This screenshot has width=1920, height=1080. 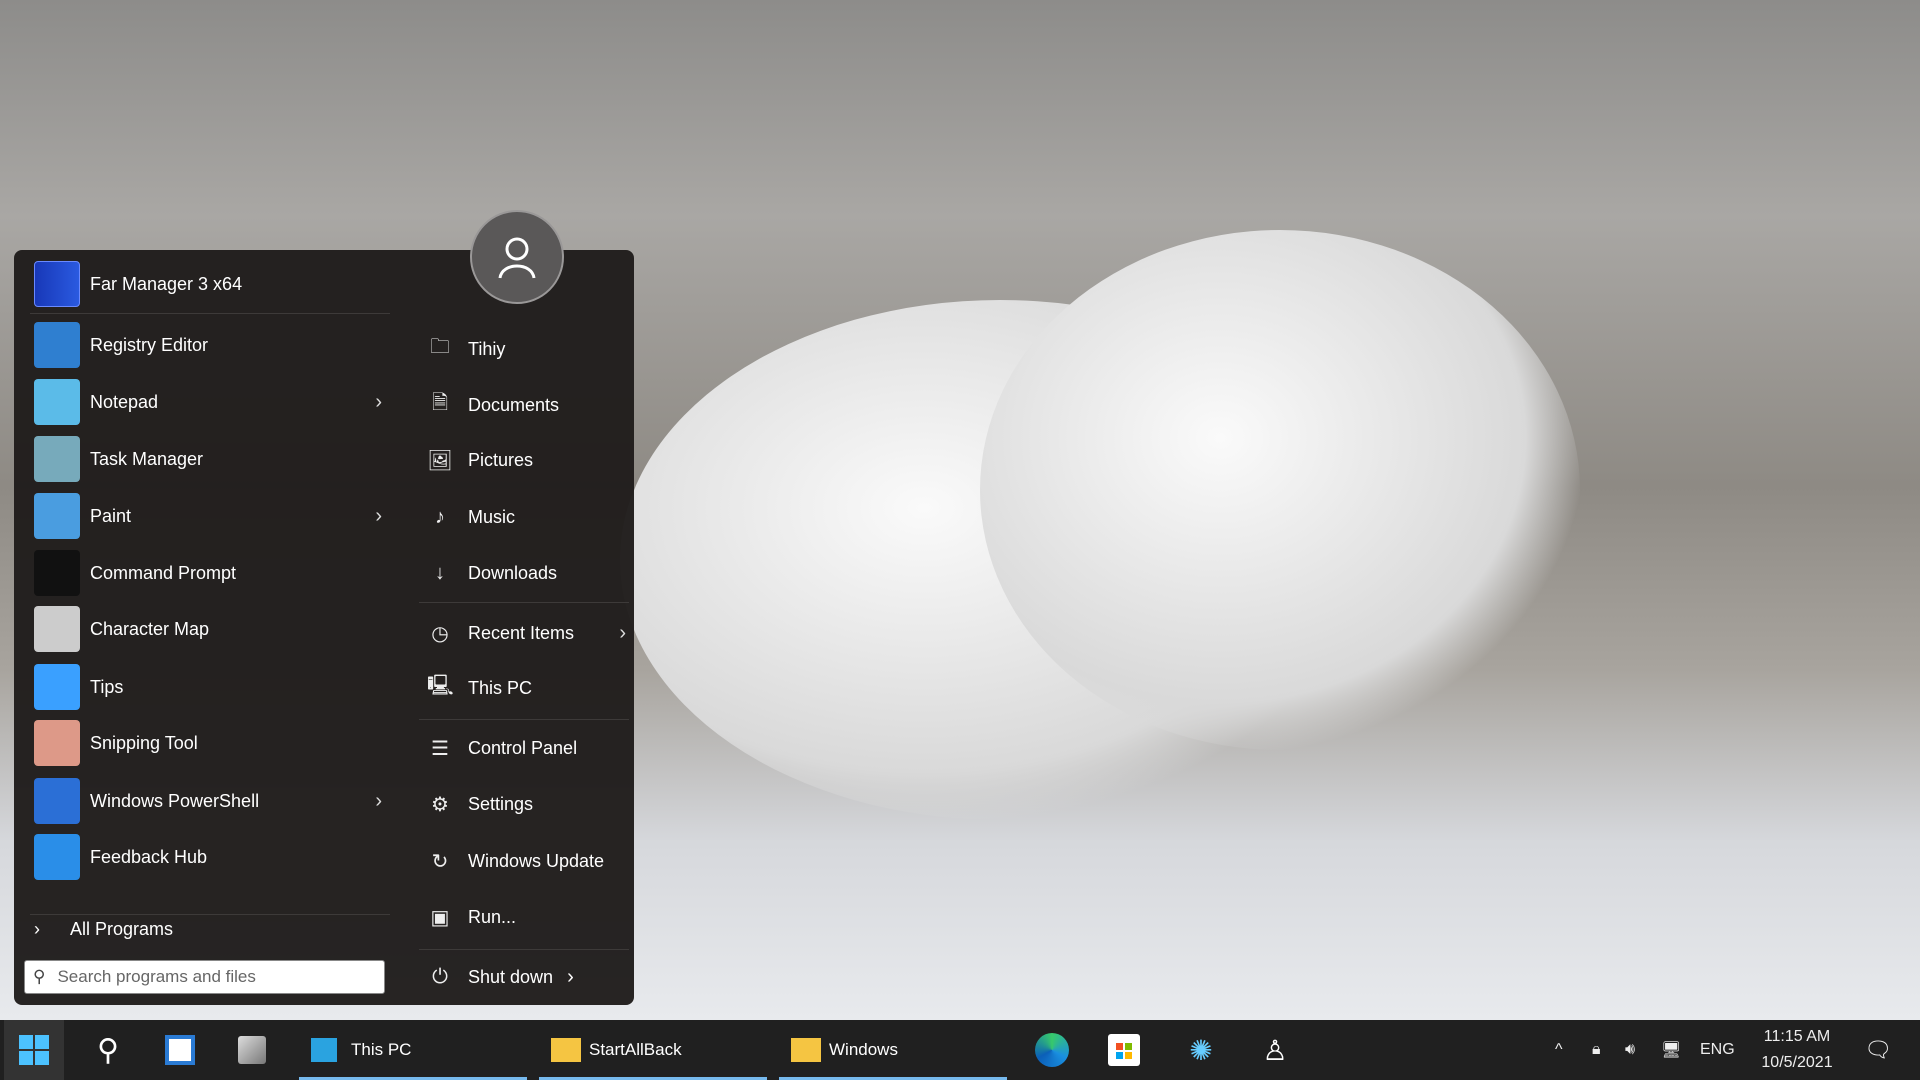 I want to click on place-item: 🖼︎ Pictures, so click(x=526, y=460).